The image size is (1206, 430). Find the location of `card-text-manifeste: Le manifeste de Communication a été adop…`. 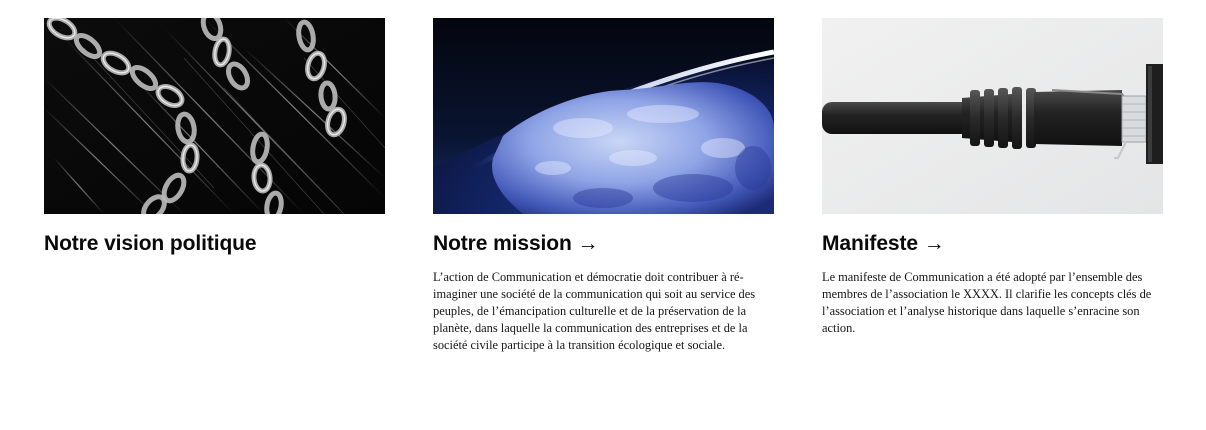

card-text-manifeste: Le manifeste de Communication a été adop… is located at coordinates (987, 302).